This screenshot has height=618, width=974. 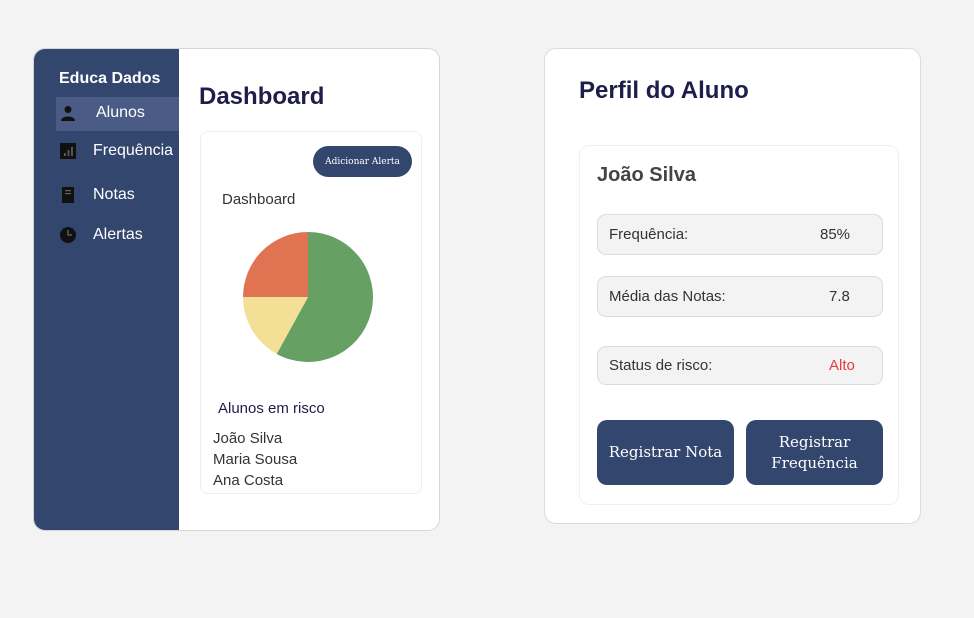 What do you see at coordinates (110, 78) in the screenshot?
I see `brand-title: Educa Dados` at bounding box center [110, 78].